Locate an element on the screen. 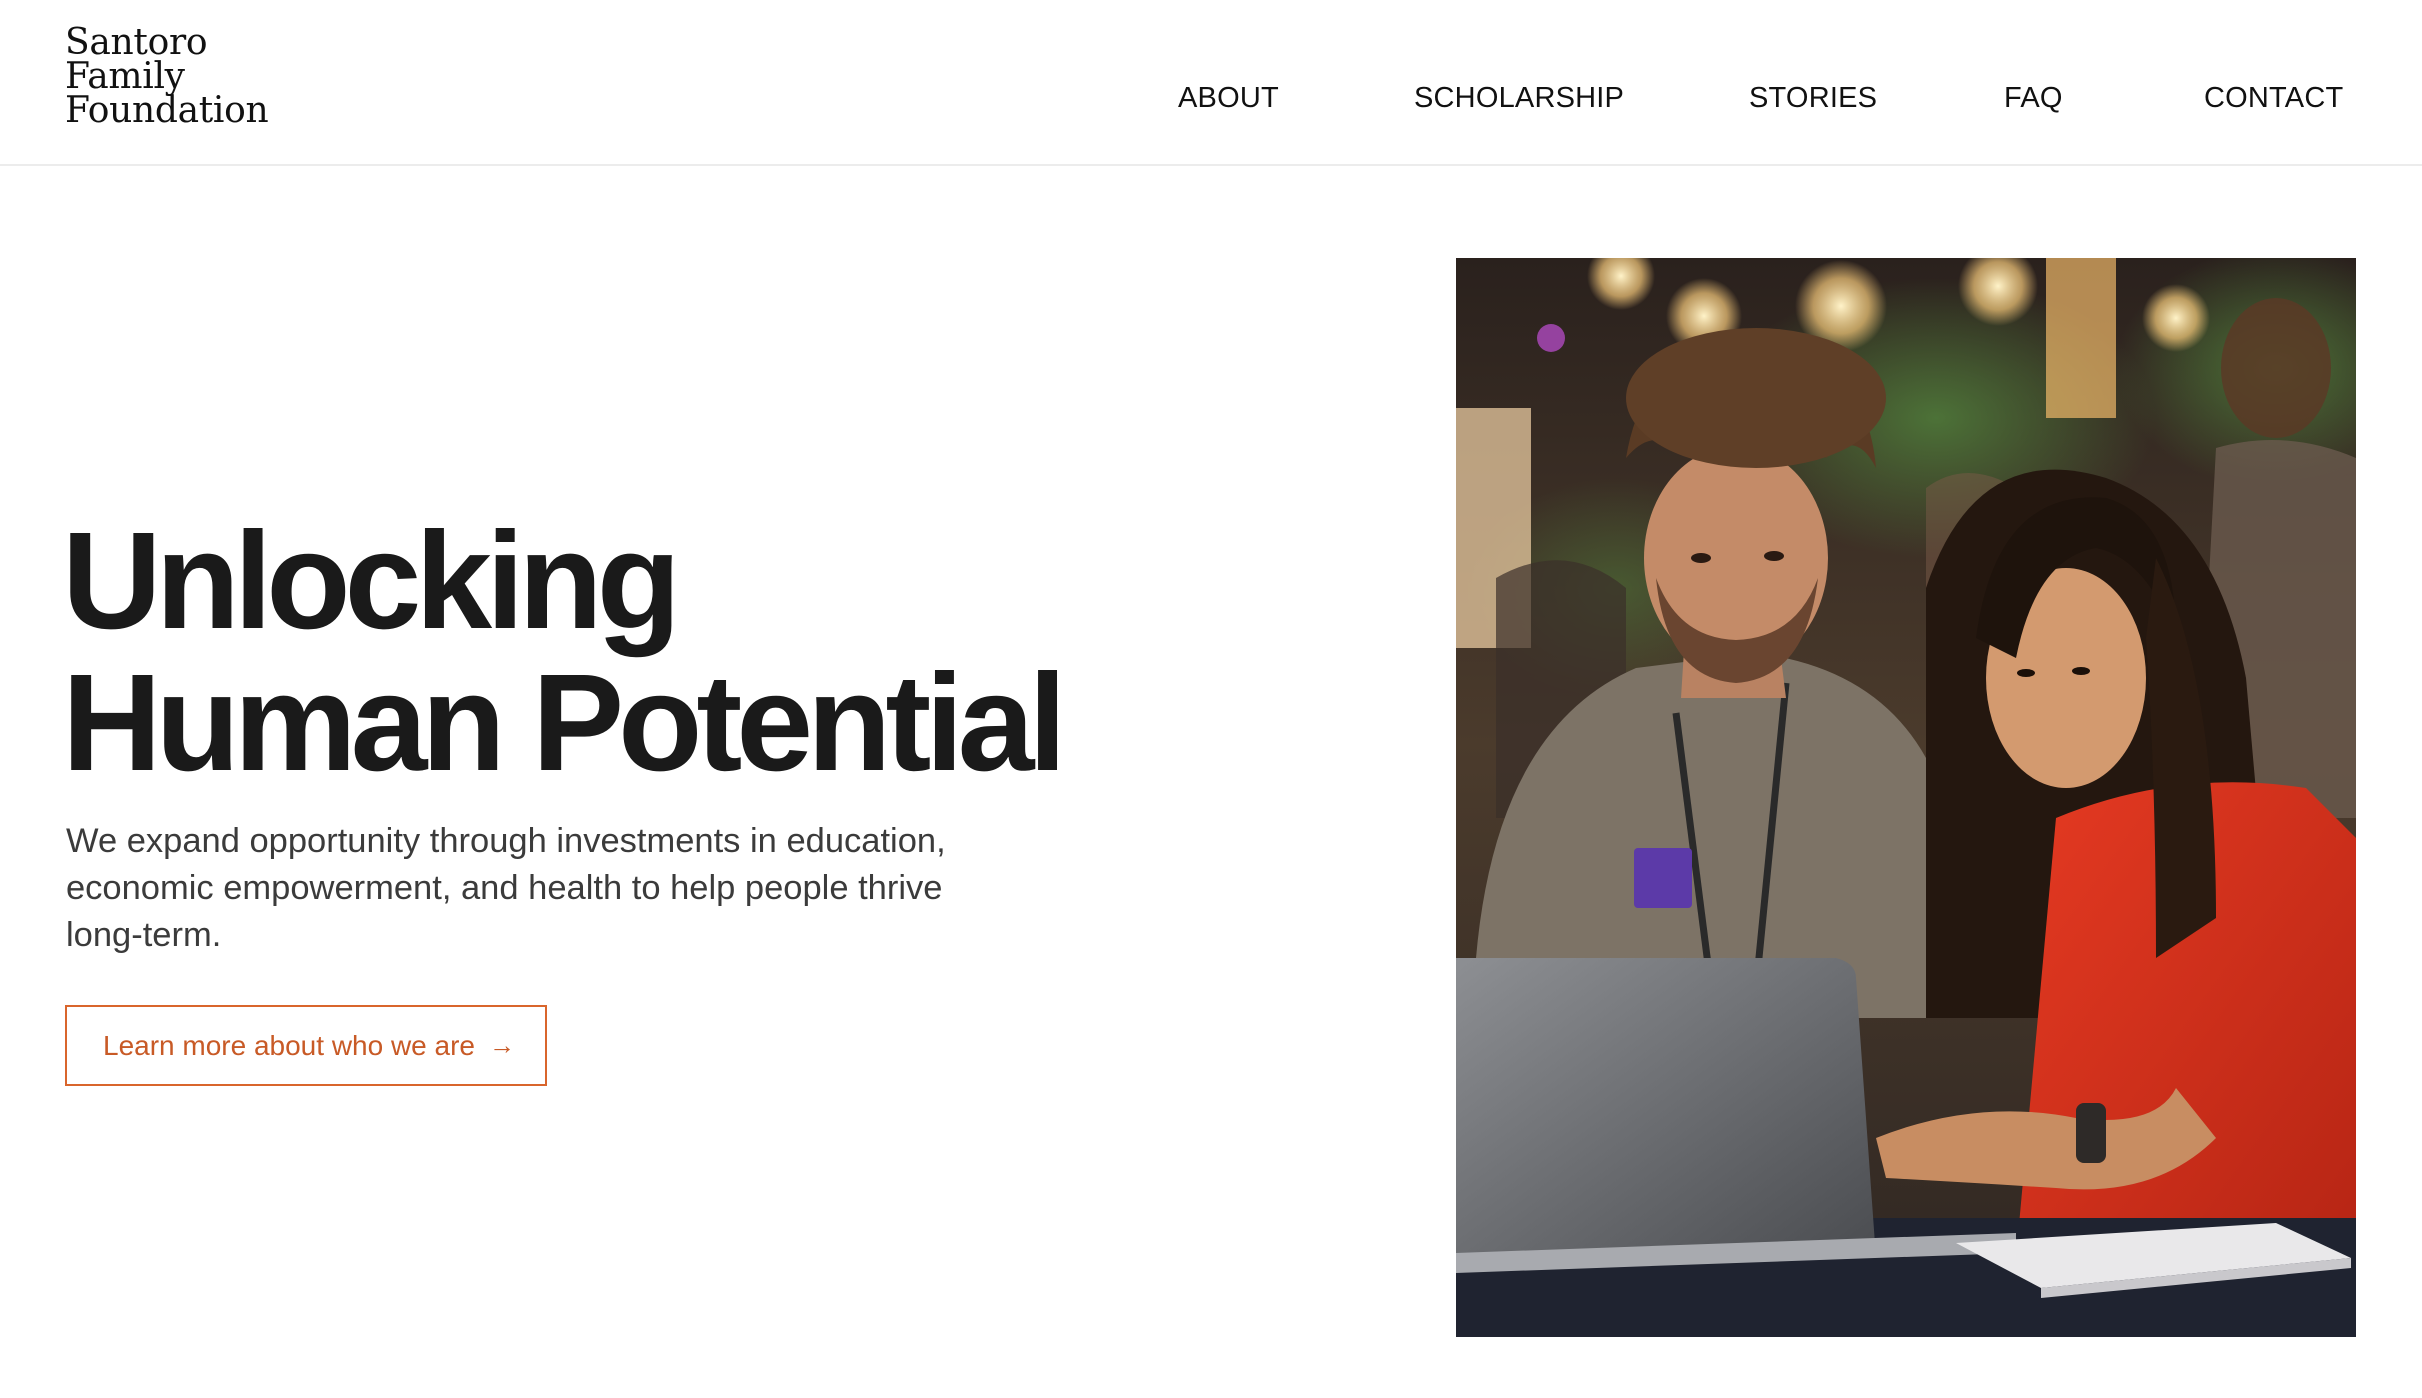  nav-link-about: ABOUT is located at coordinates (1228, 98).